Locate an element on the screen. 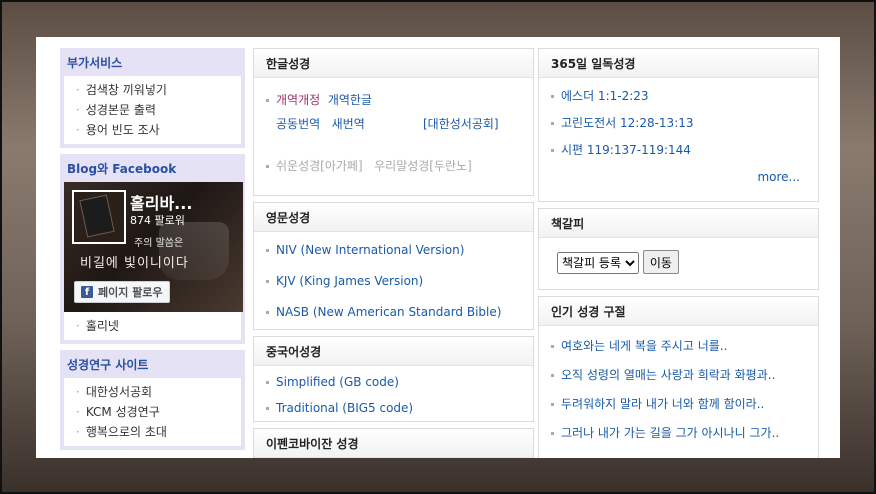 Image resolution: width=876 pixels, height=494 pixels. bookmark-title: 책갈피 is located at coordinates (678, 223).